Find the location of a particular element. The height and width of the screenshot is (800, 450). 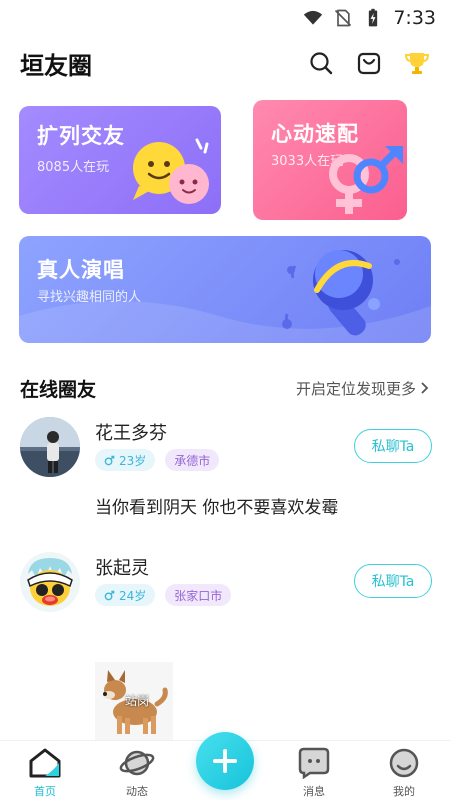

trophy-icon is located at coordinates (417, 63).